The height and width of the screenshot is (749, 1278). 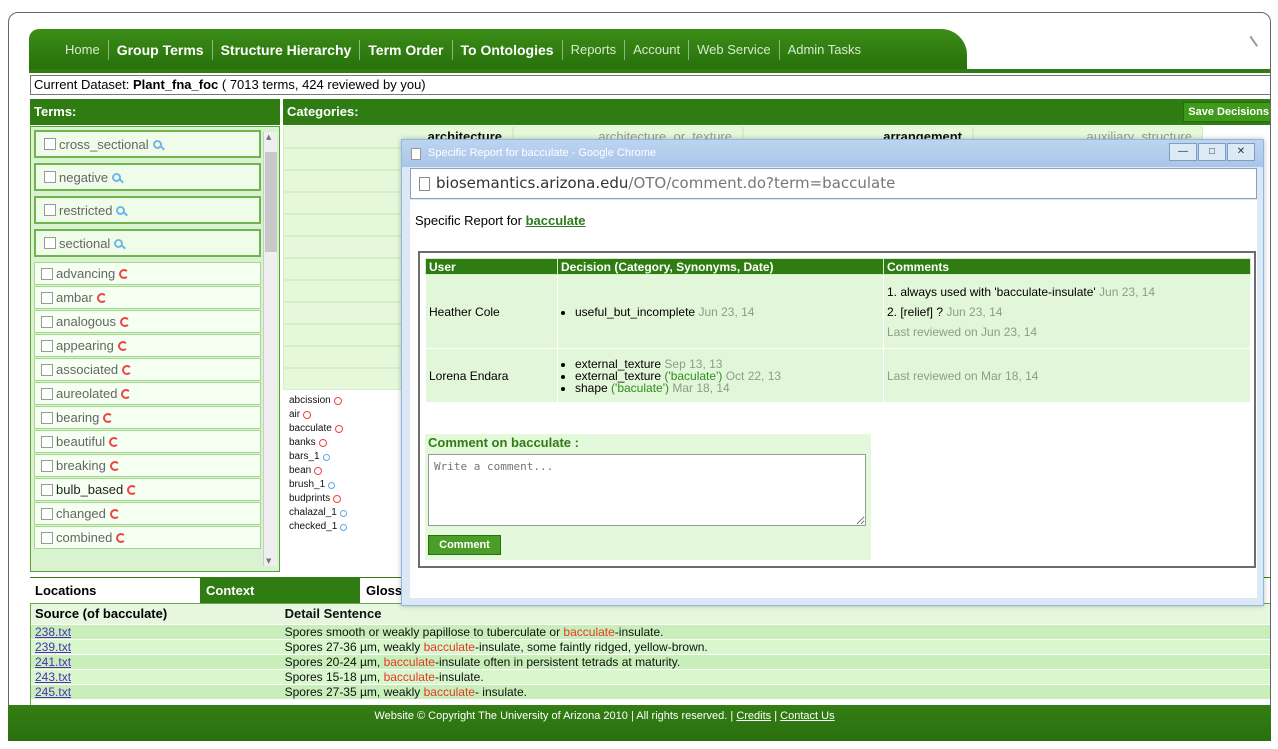 I want to click on category-term-row: abcission, so click(x=318, y=401).